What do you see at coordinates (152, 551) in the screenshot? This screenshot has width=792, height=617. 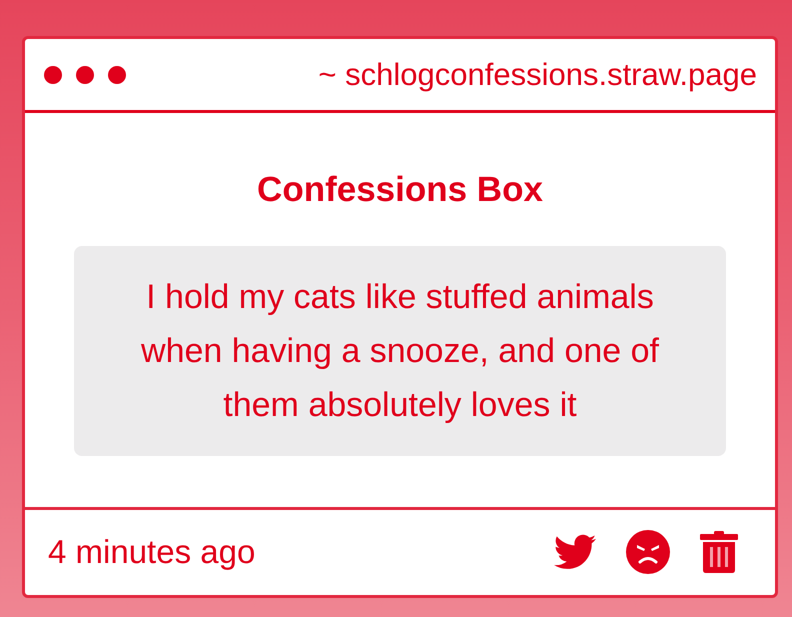 I see `timestamp: 4 minutes ago` at bounding box center [152, 551].